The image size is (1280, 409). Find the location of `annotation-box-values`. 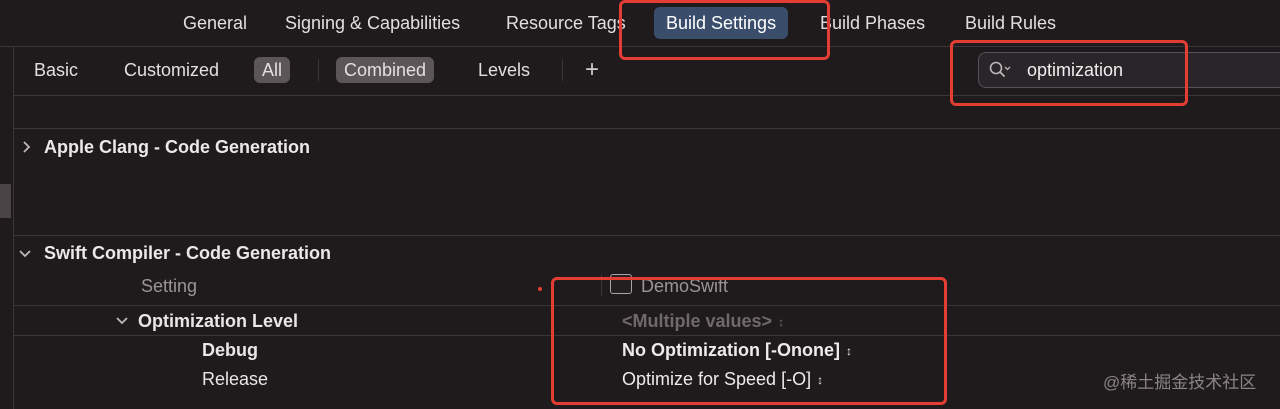

annotation-box-values is located at coordinates (749, 341).